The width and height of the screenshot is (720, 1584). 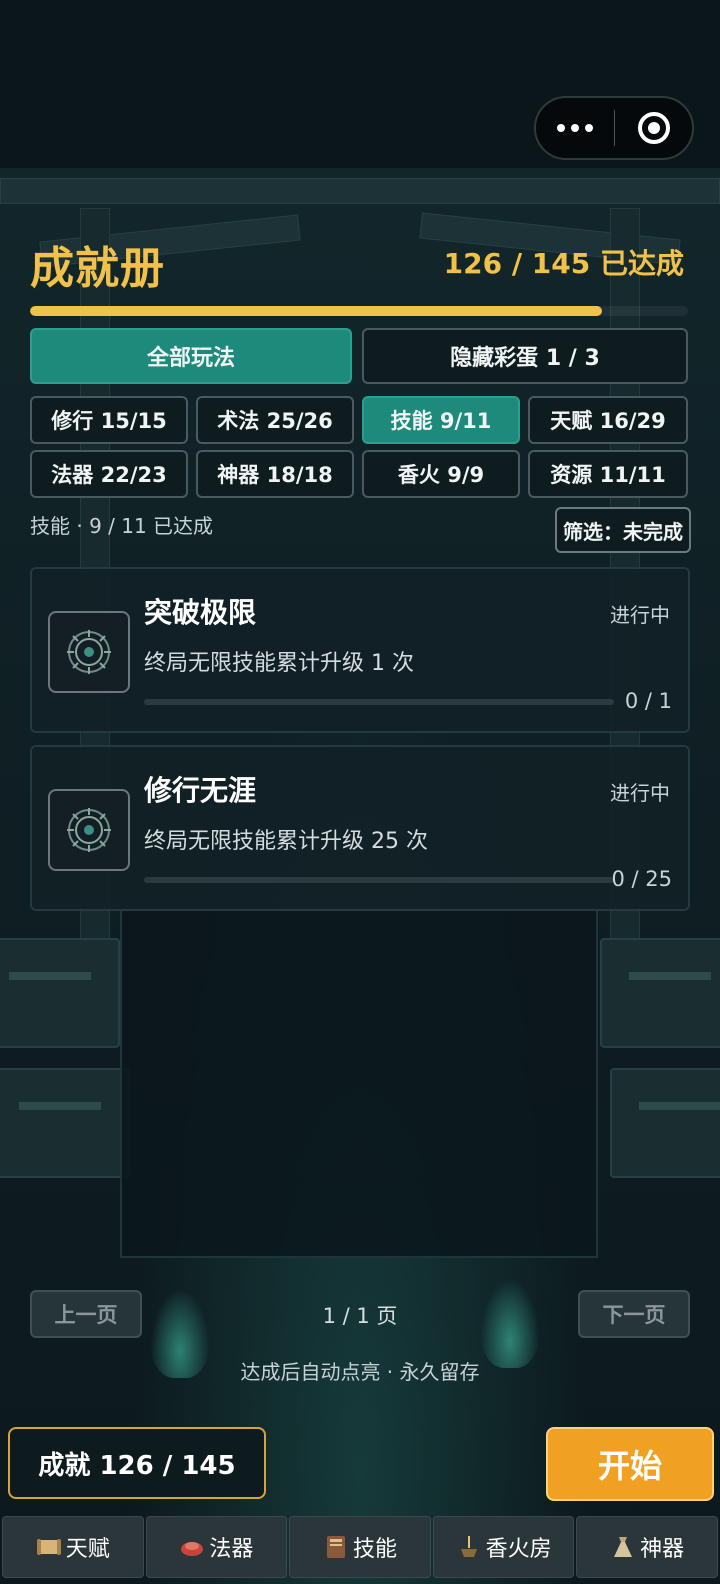 I want to click on close-target-icon, so click(x=653, y=128).